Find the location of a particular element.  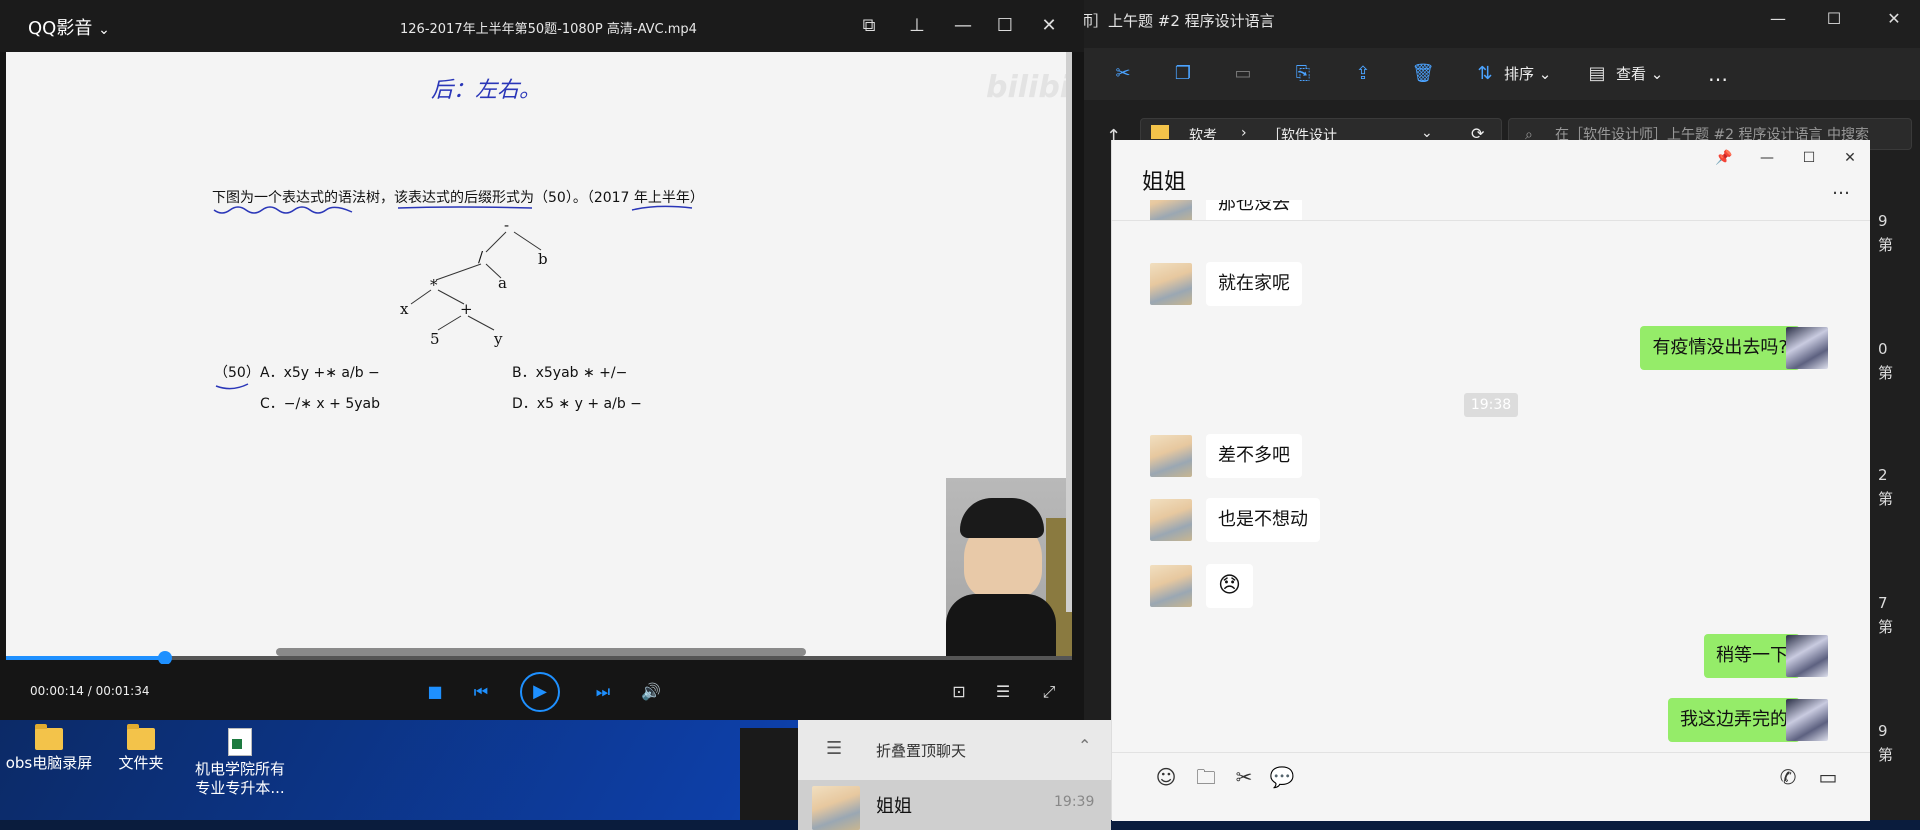

explorer-minimize-button: — is located at coordinates (1778, 19).